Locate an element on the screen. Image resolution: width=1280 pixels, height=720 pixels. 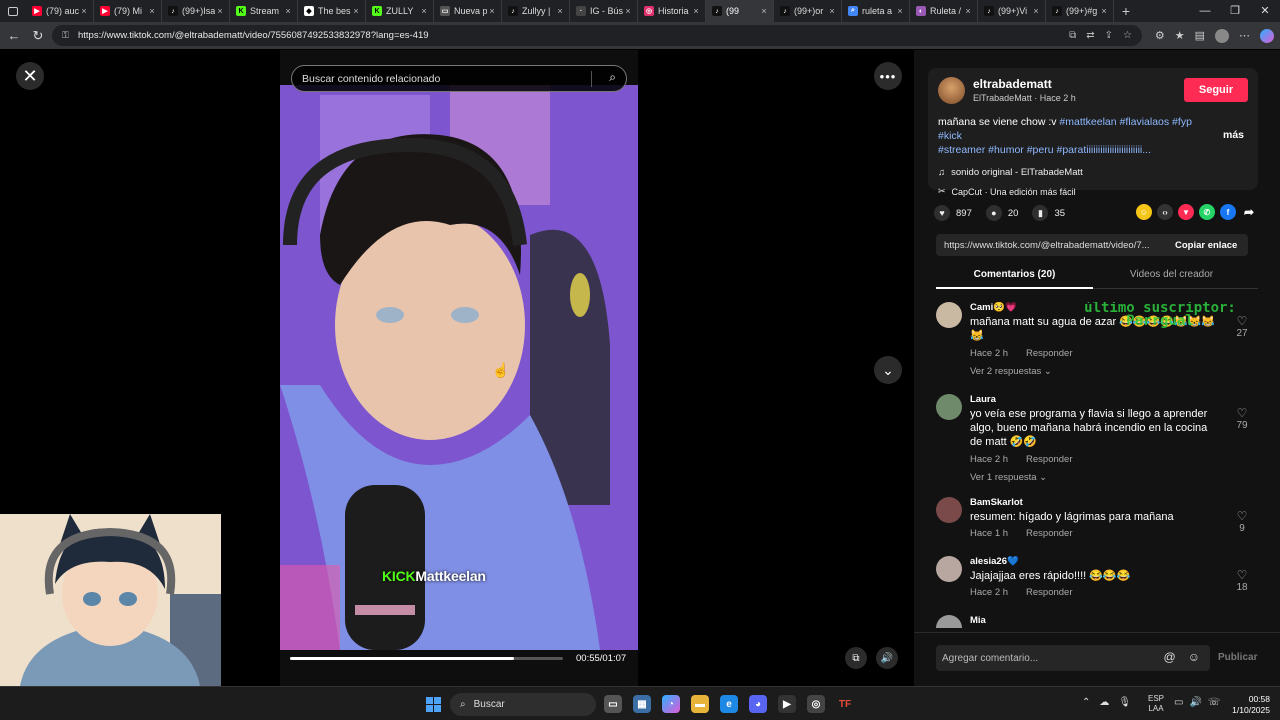
browser-tab: ♪ (99+)or × is located at coordinates (808, 11).